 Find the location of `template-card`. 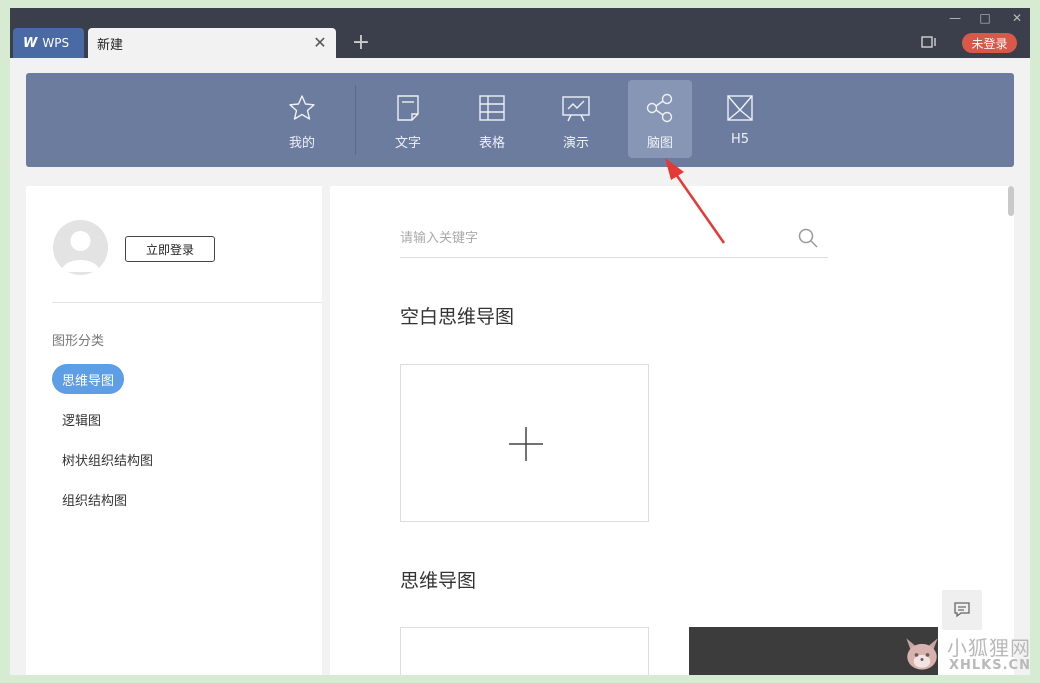

template-card is located at coordinates (524, 651).